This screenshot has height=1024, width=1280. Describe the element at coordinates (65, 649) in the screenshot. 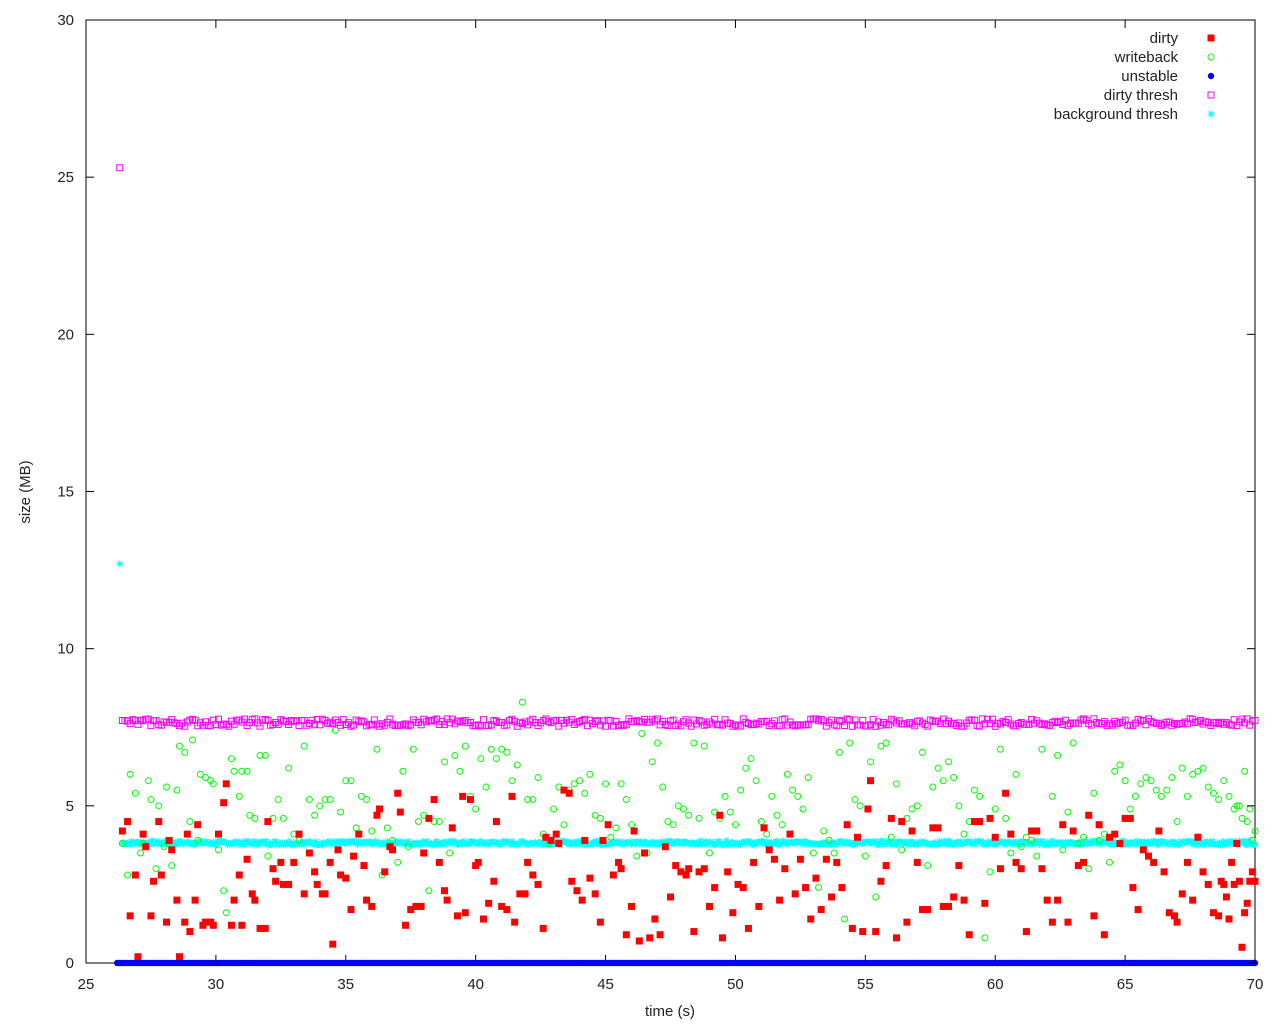

I see `y-tick-label: 10` at that location.